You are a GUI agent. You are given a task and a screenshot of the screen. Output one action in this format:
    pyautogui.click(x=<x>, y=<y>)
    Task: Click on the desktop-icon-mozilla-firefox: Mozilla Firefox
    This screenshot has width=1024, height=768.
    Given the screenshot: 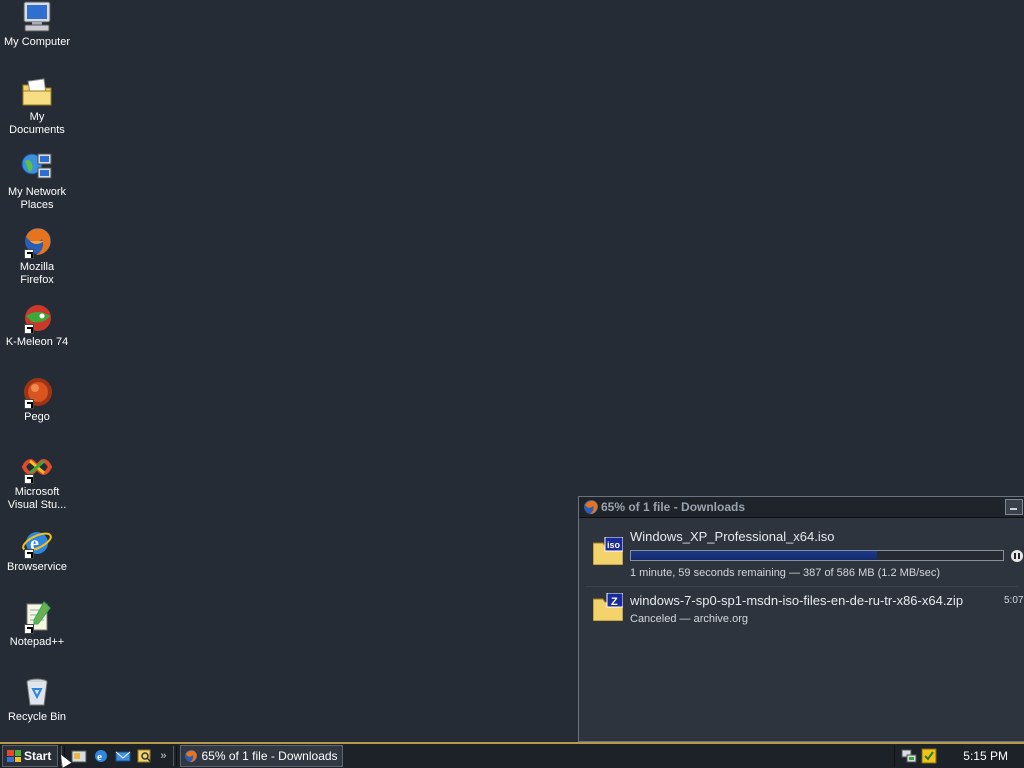 What is the action you would take?
    pyautogui.click(x=37, y=256)
    